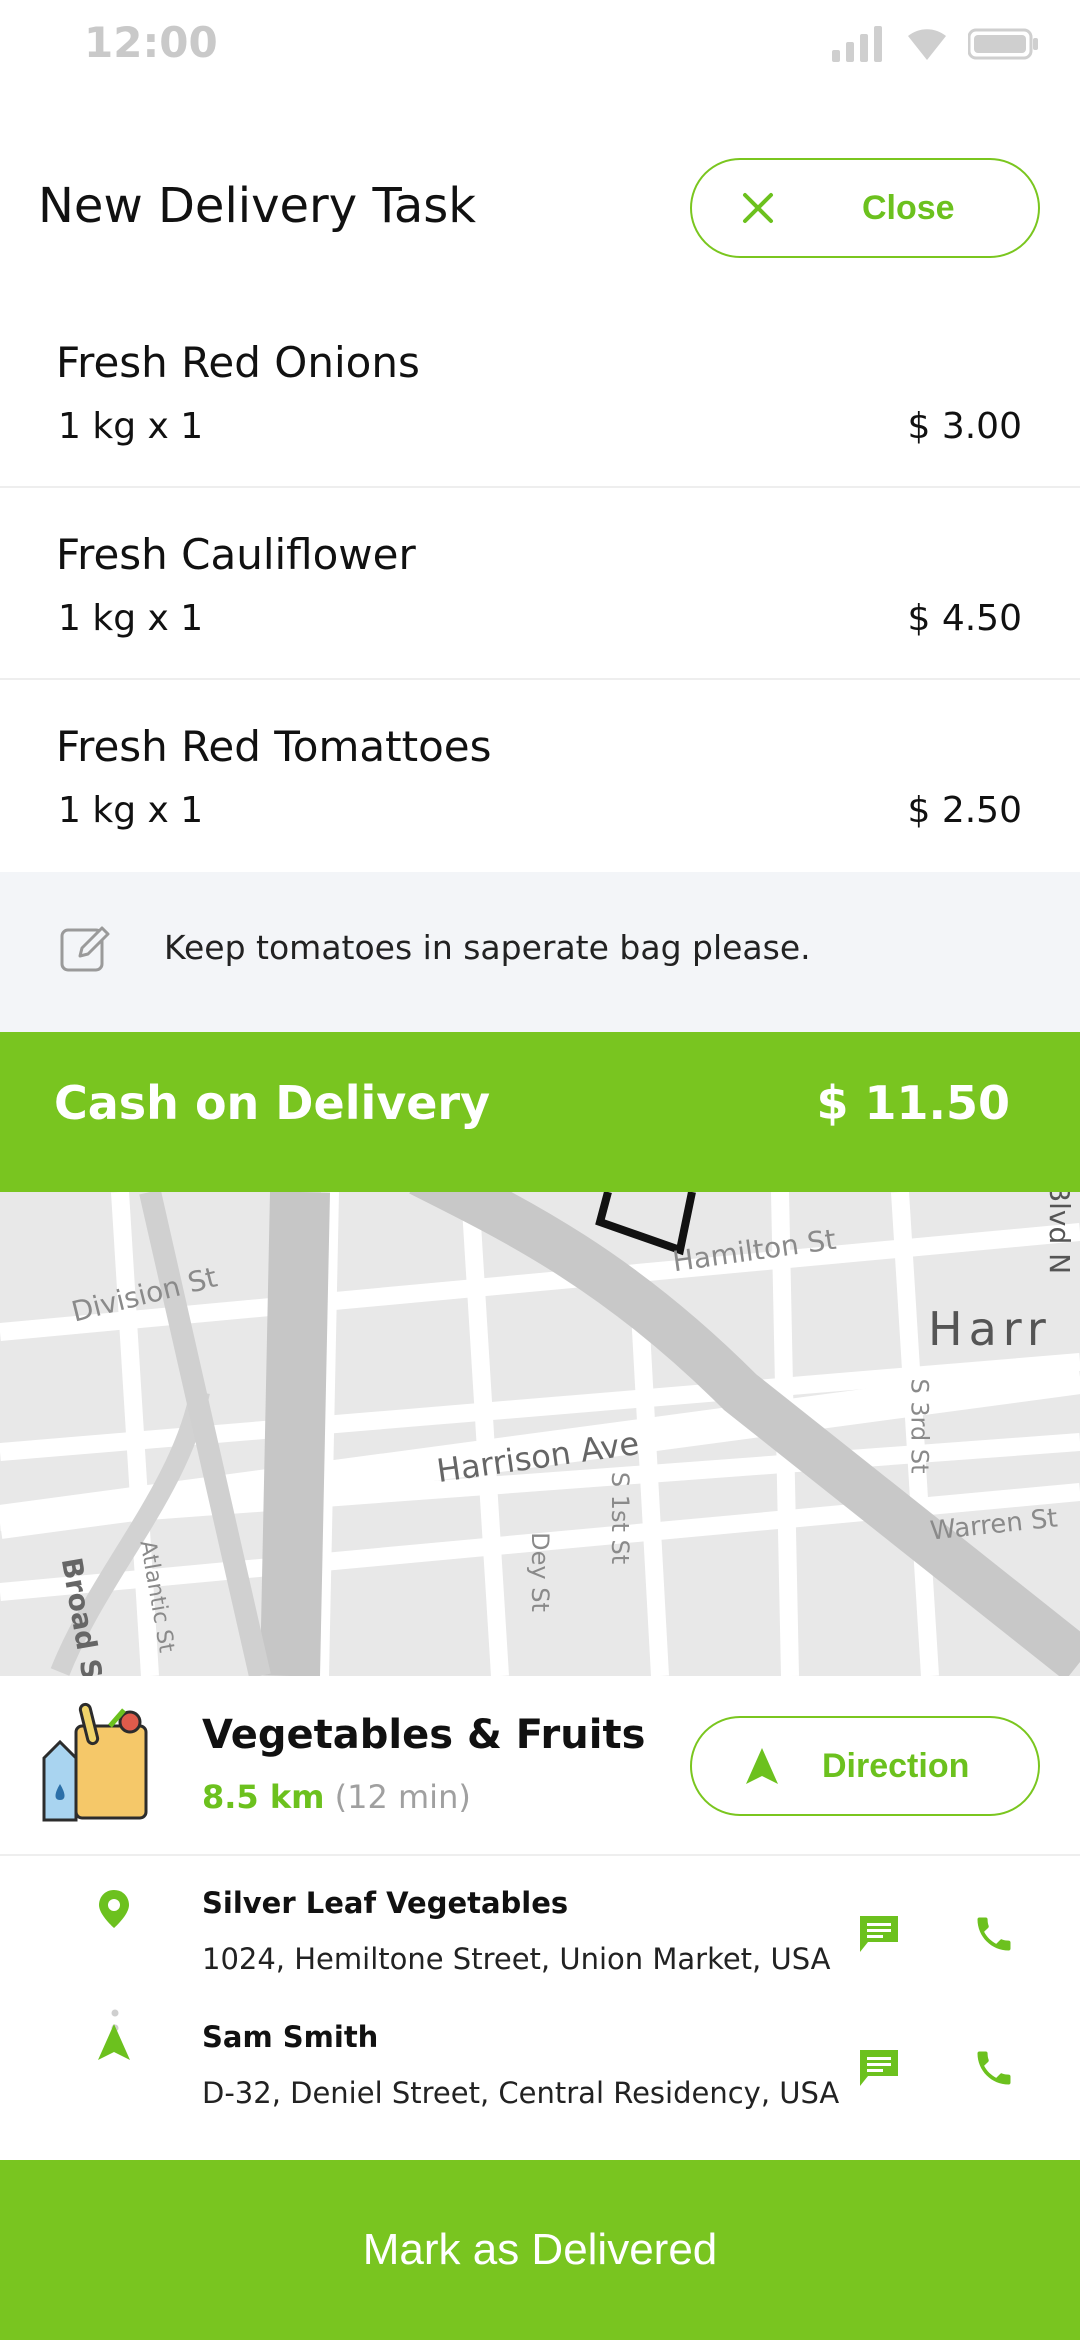 The height and width of the screenshot is (2340, 1080). What do you see at coordinates (908, 207) in the screenshot?
I see `close-label: Close` at bounding box center [908, 207].